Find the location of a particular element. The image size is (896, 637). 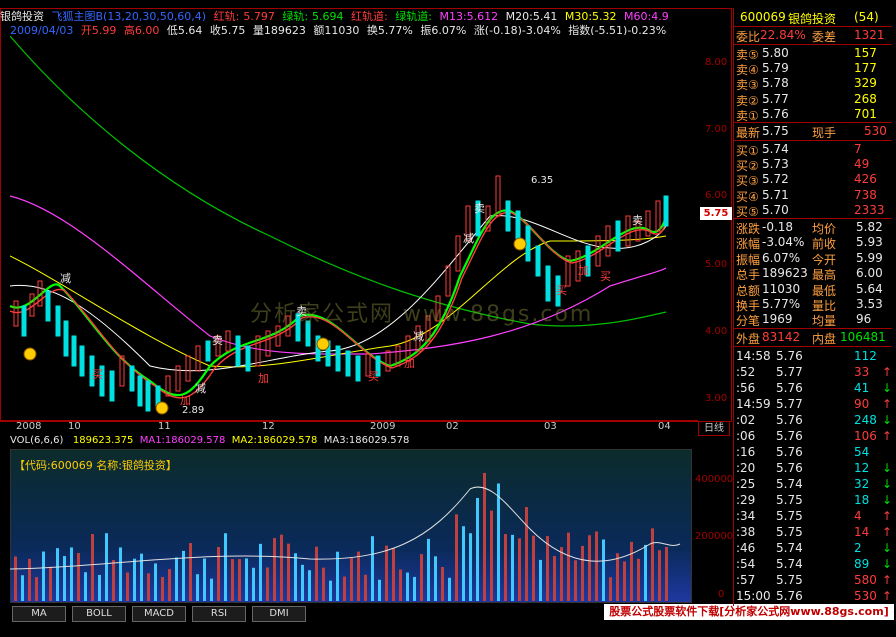

inner-value: 106481 is located at coordinates (863, 337).